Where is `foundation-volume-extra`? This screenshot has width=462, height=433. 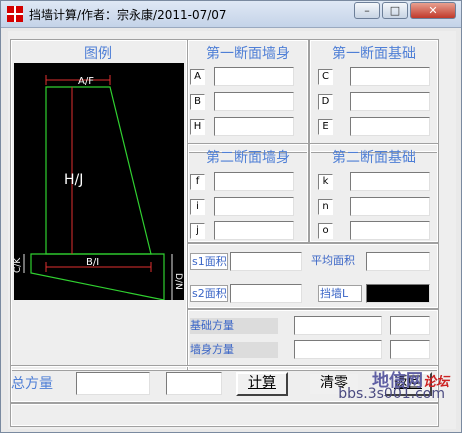
foundation-volume-extra is located at coordinates (410, 325).